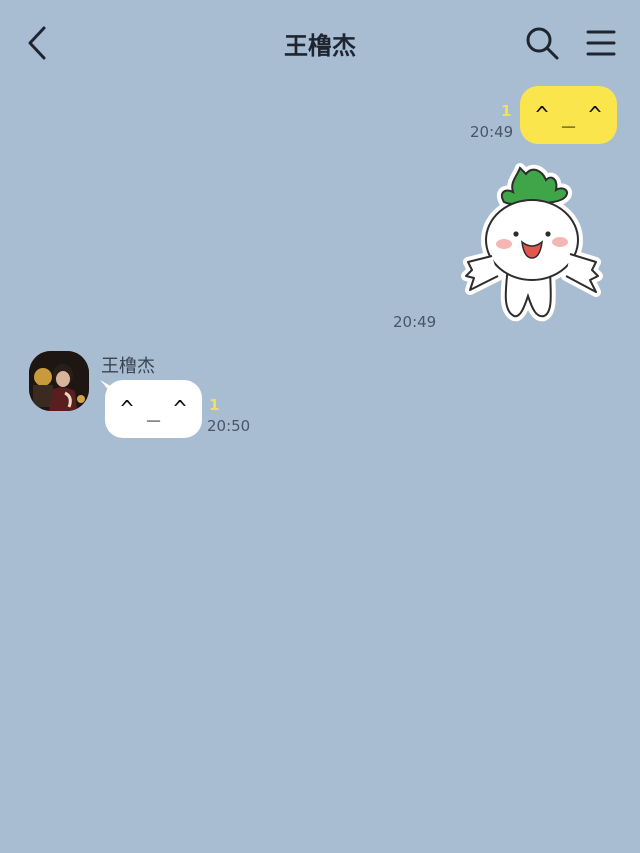 The width and height of the screenshot is (640, 853). I want to click on menu-button, so click(602, 43).